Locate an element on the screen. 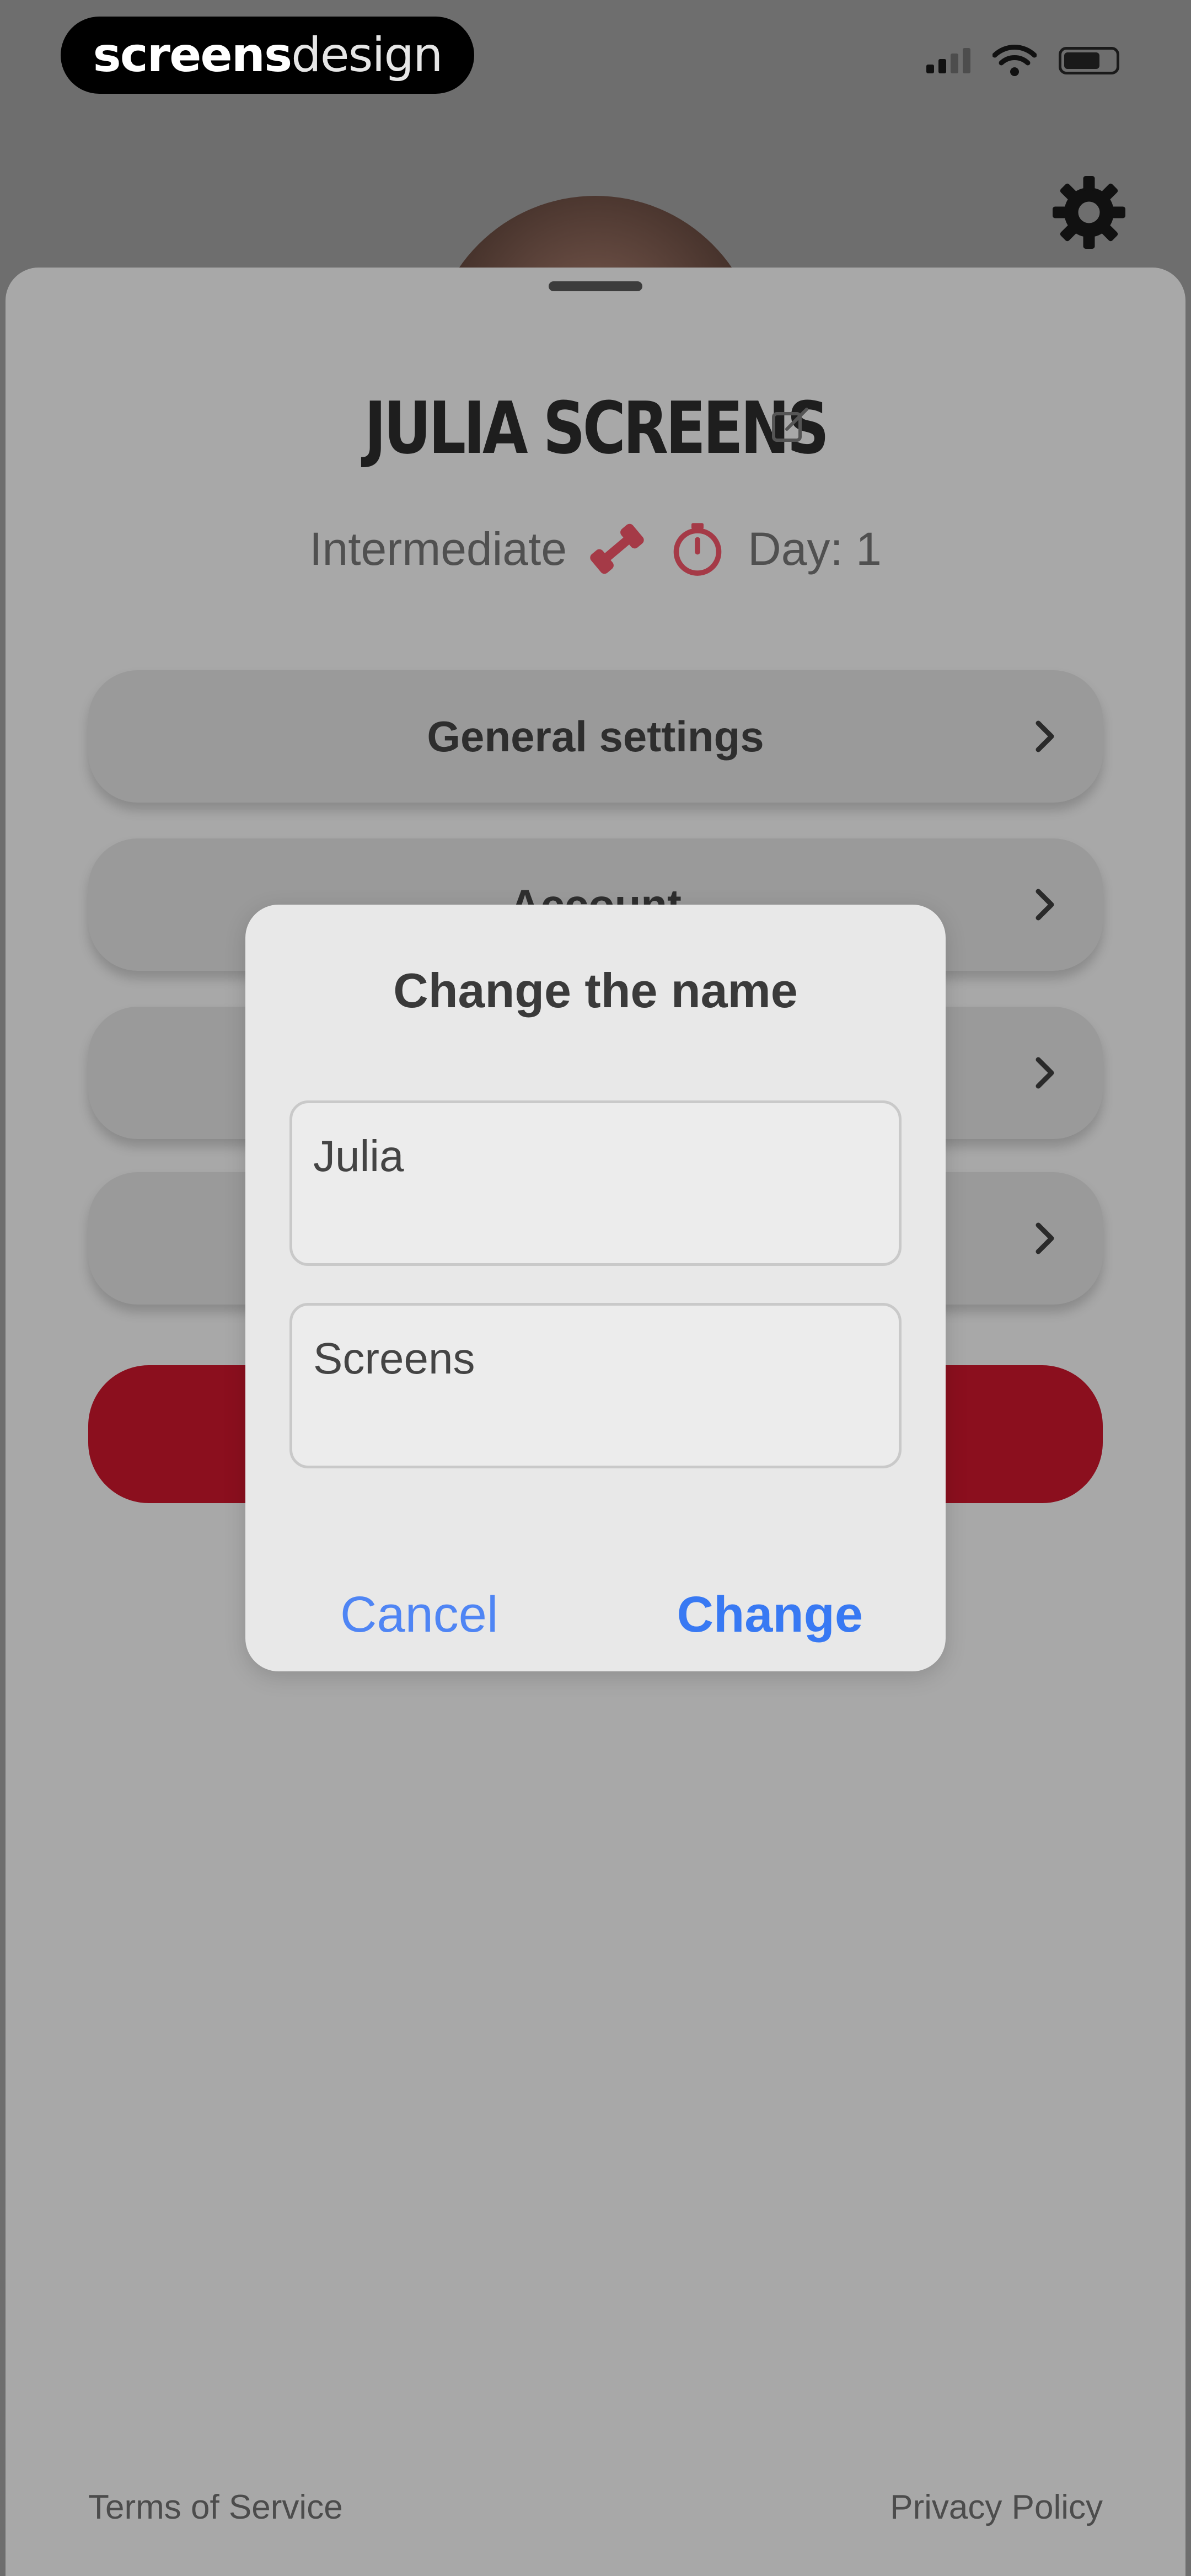 The width and height of the screenshot is (1191, 2576). first-name-field: Julia is located at coordinates (595, 1183).